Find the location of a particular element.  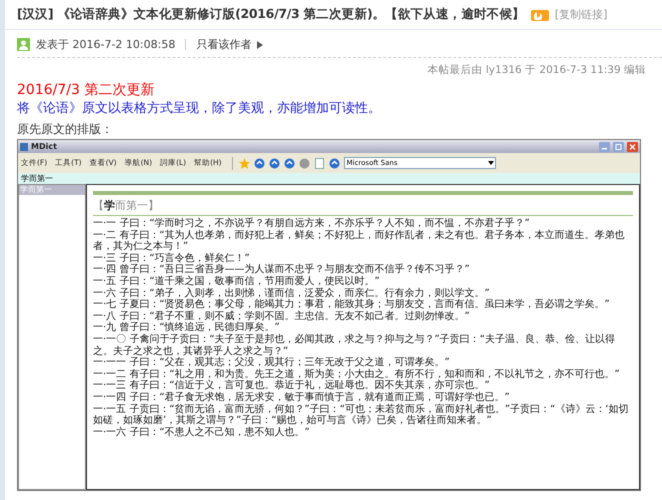

text-line: 一·一四 子曰：“君子食无求饱，居无求安，敏于事而慎于言，就有道而正焉，可谓好学也已。” is located at coordinates (302, 398).